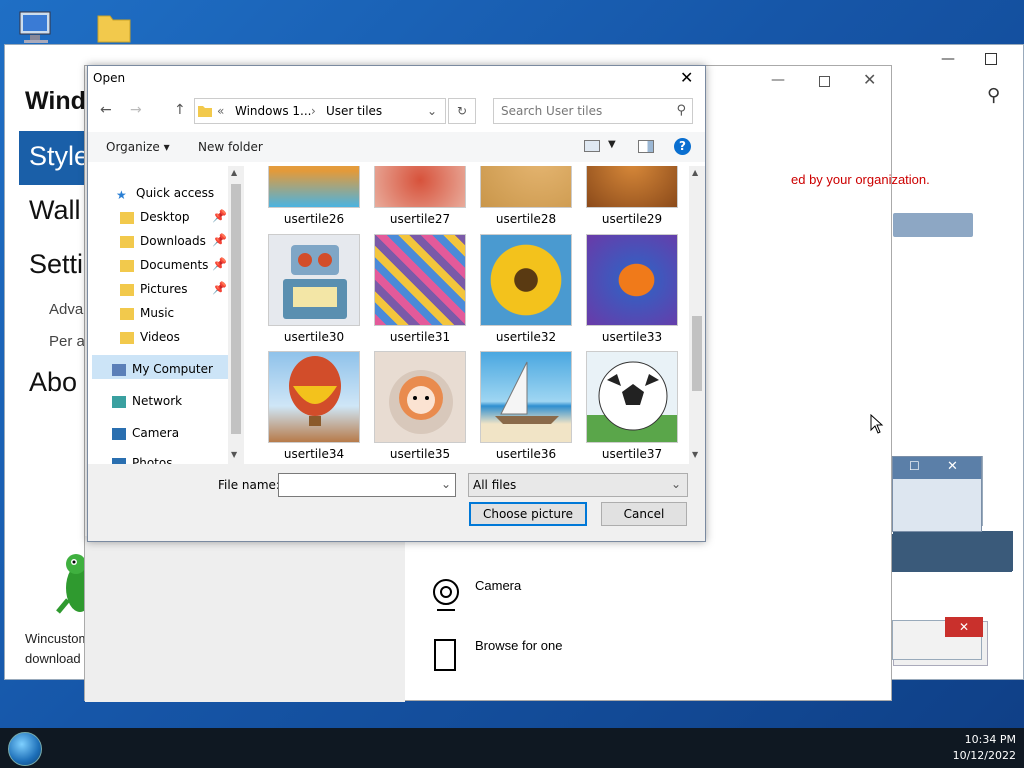 The height and width of the screenshot is (768, 1024). What do you see at coordinates (106, 110) in the screenshot?
I see `back-arrow-icon: ←` at bounding box center [106, 110].